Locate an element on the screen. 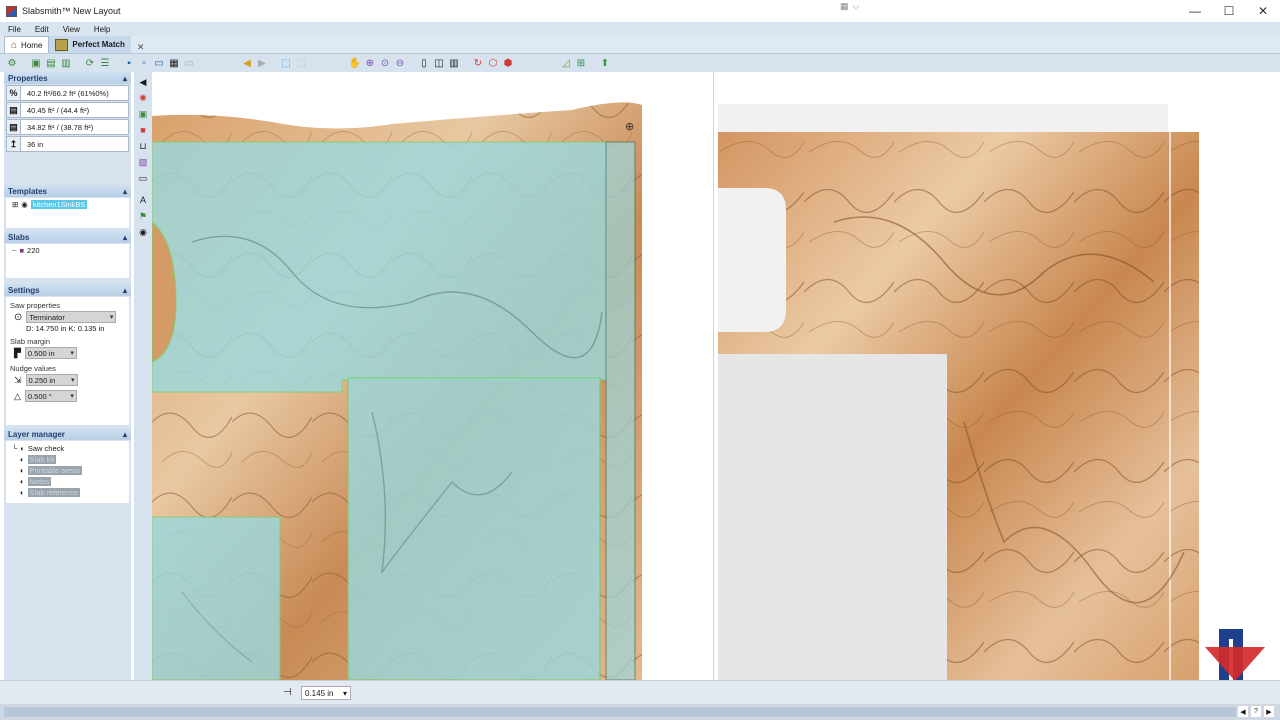 The height and width of the screenshot is (720, 1280). nudge-distance-input: 0.250 in ▾ is located at coordinates (51, 380).